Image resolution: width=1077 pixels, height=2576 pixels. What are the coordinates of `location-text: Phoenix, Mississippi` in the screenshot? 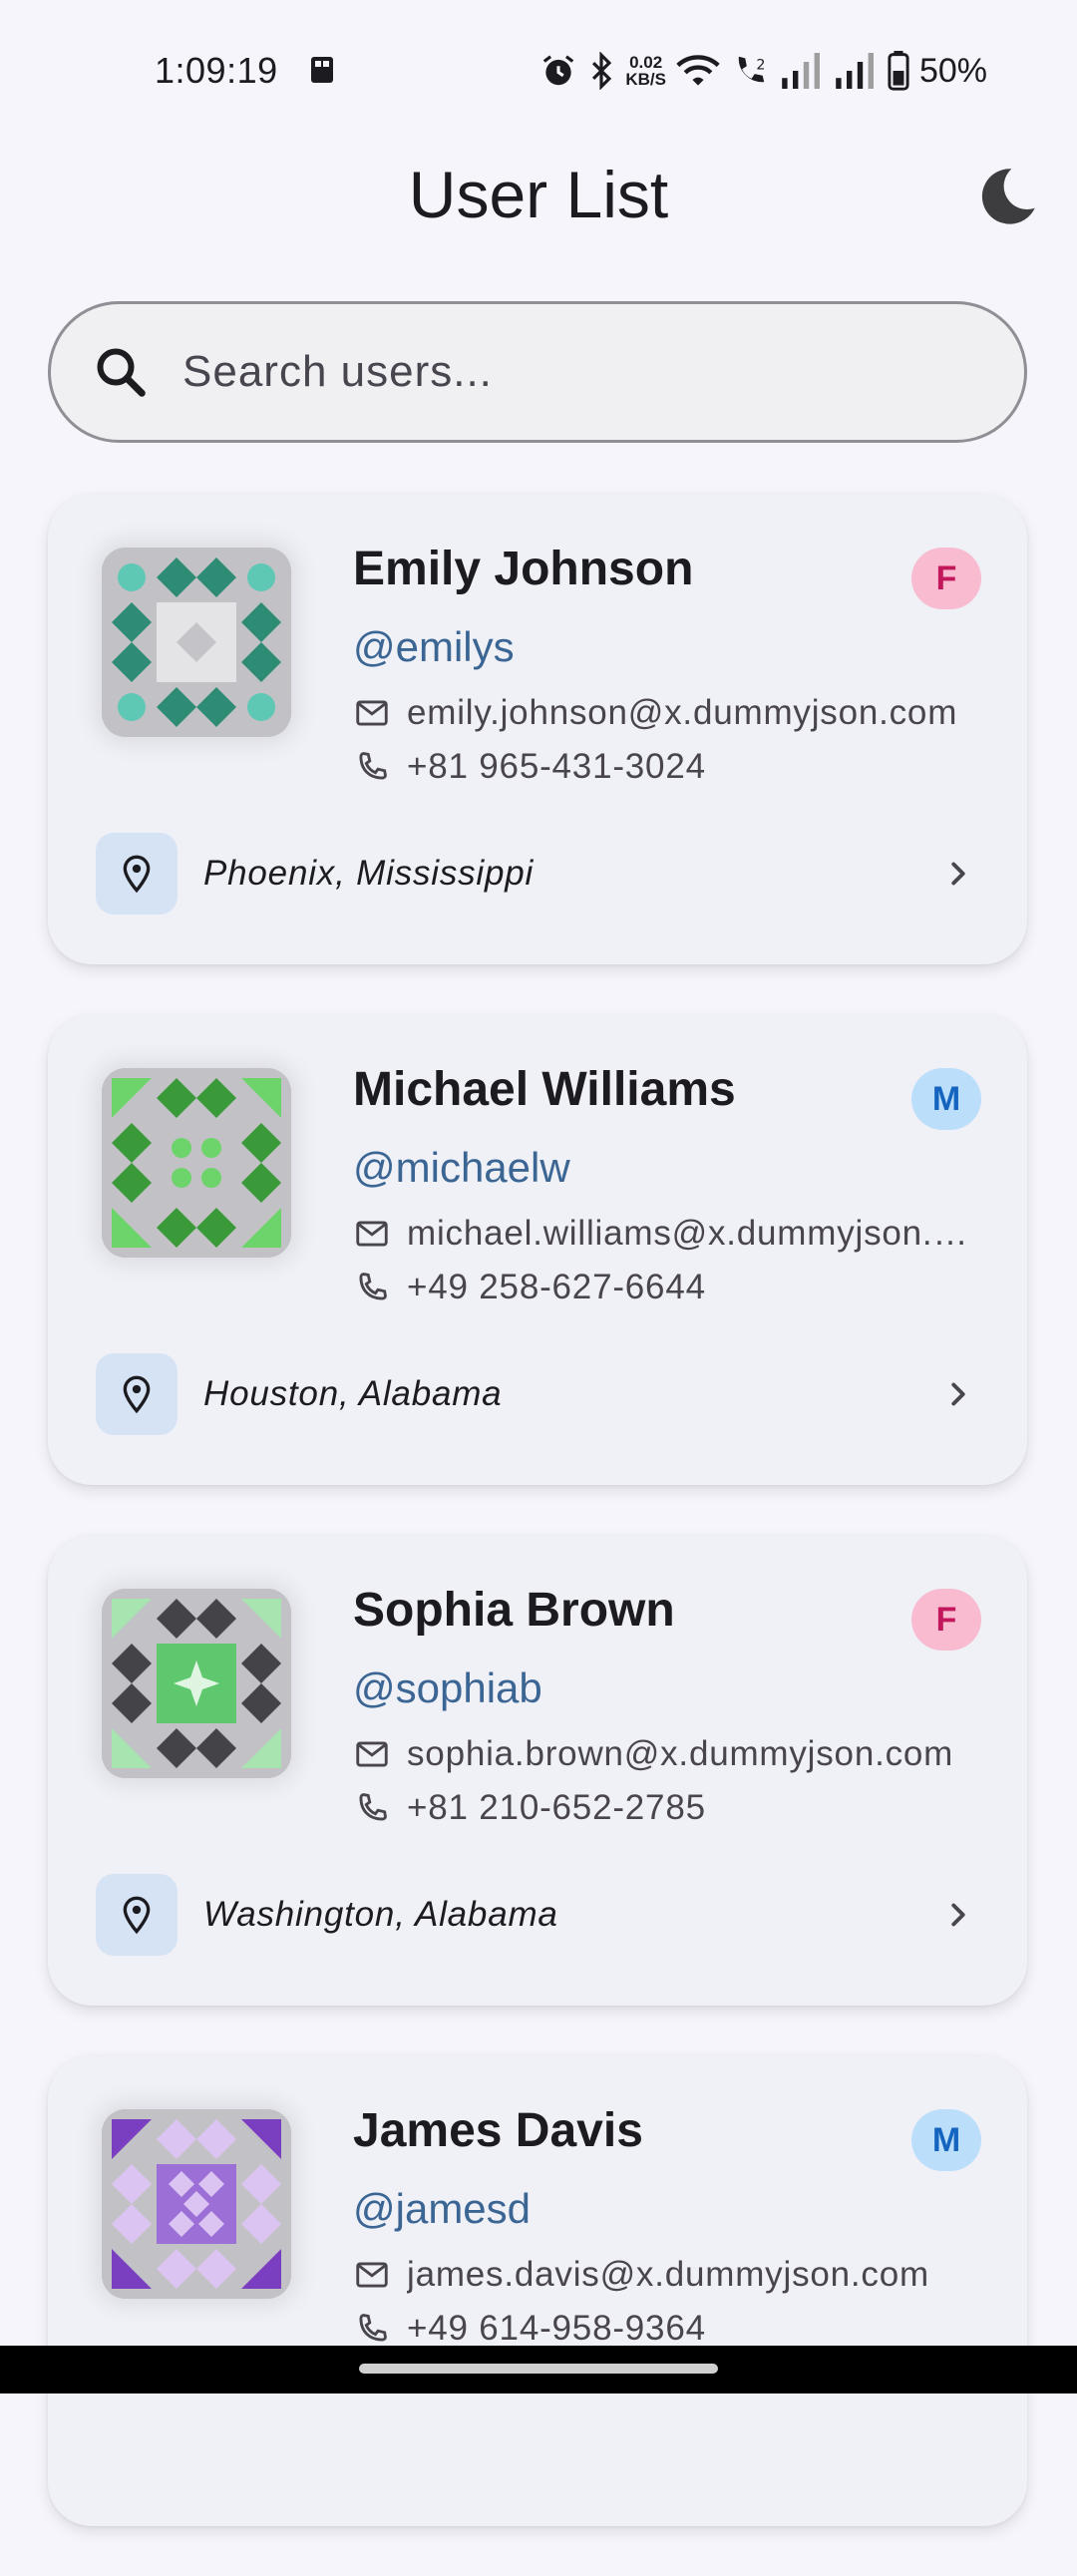 It's located at (369, 873).